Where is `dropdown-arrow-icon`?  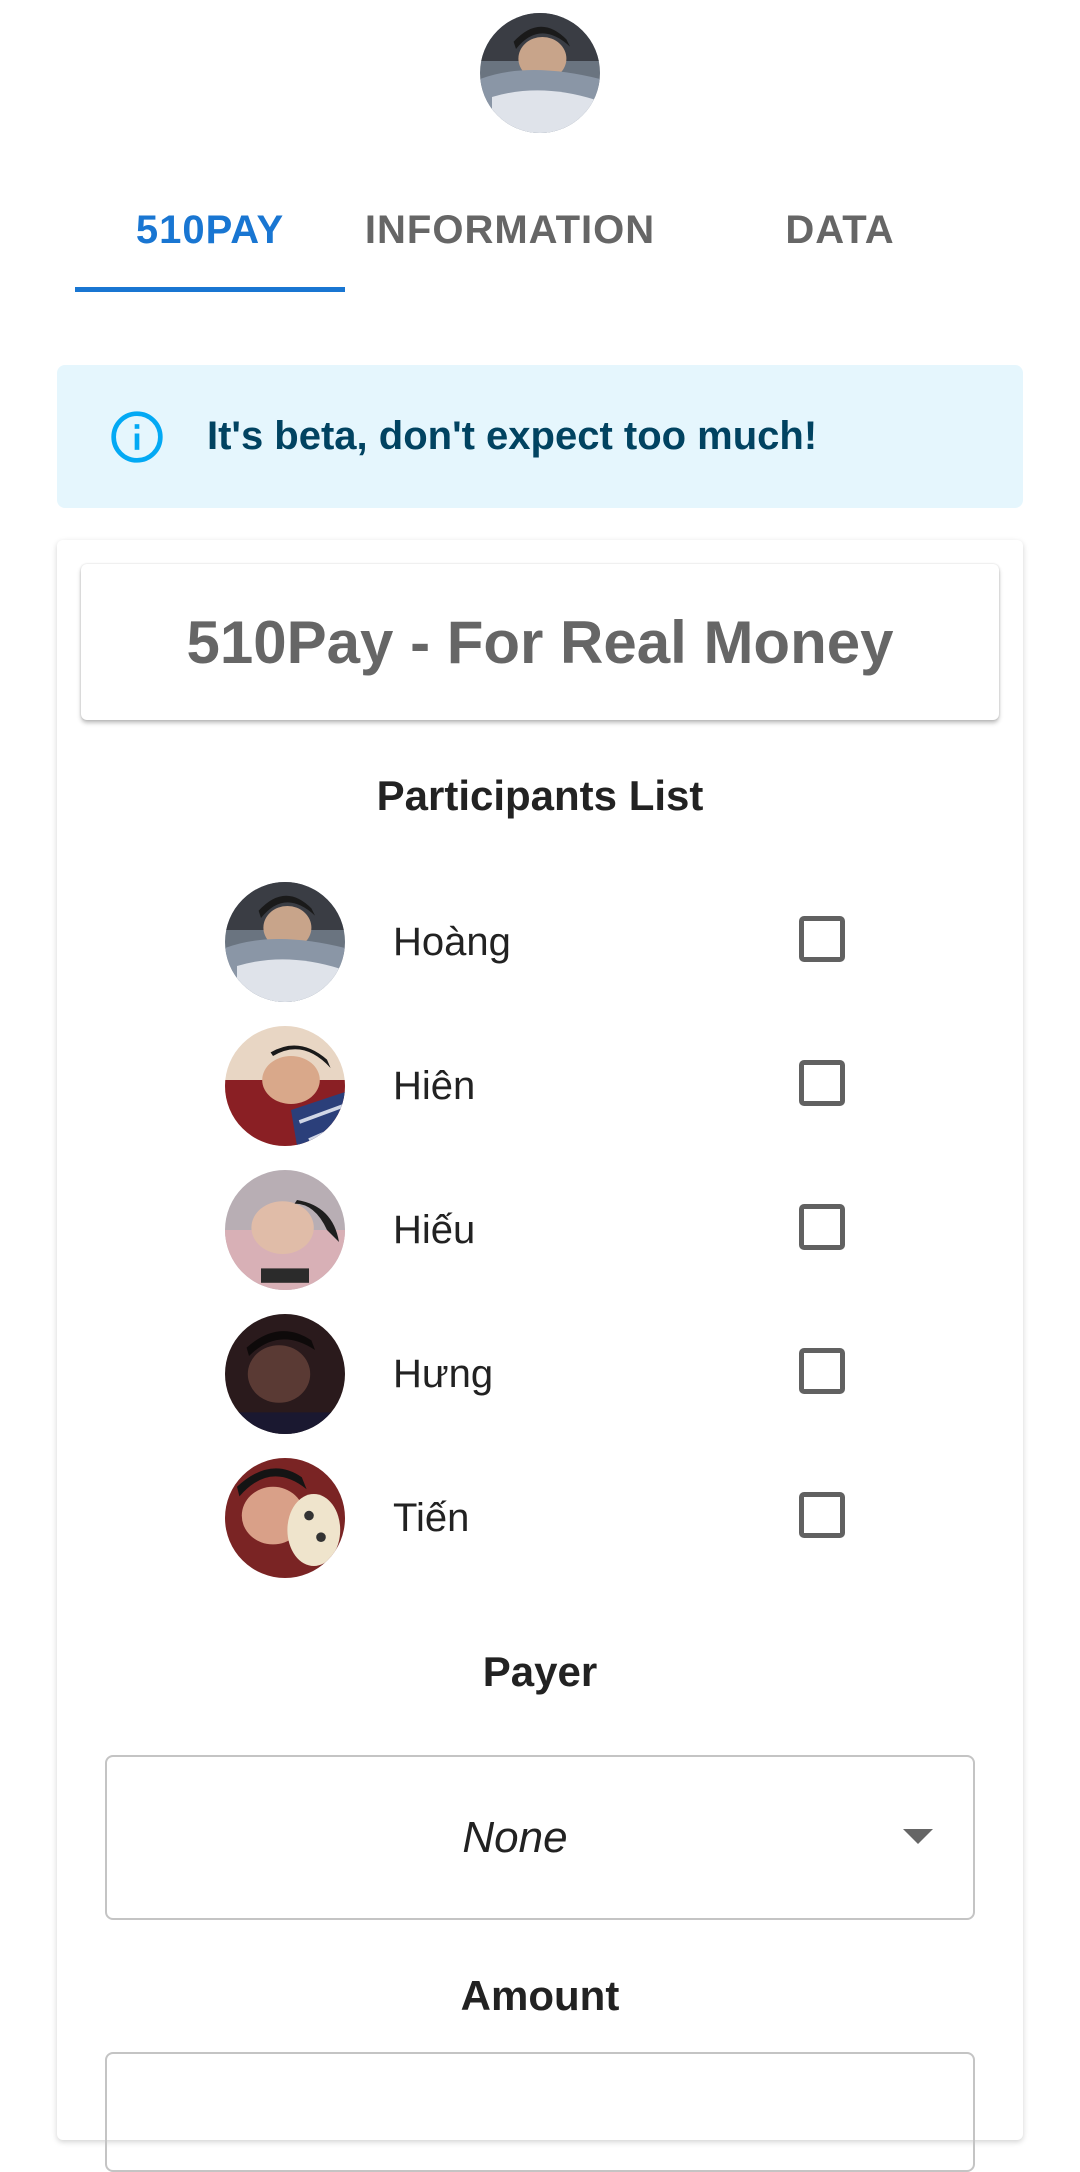
dropdown-arrow-icon is located at coordinates (918, 1836).